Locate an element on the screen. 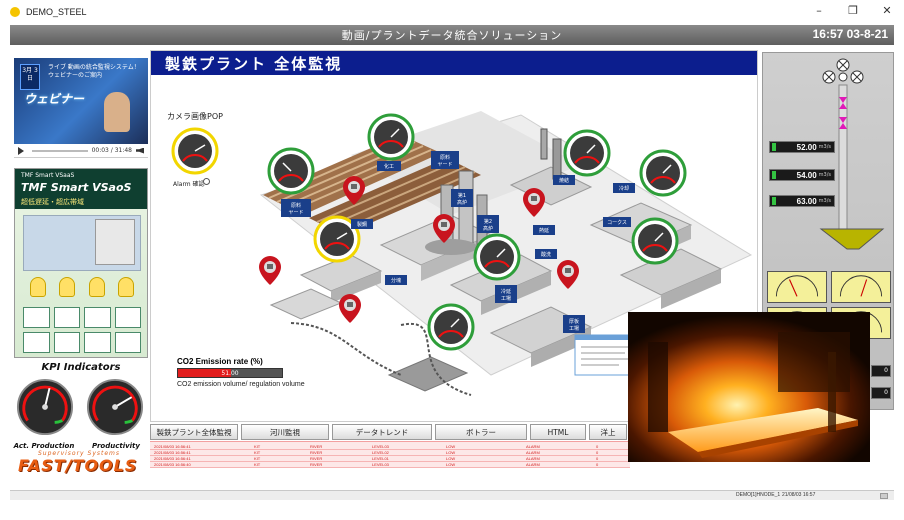 This screenshot has width=904, height=520. svg-text: 冷延 is located at coordinates (506, 291).